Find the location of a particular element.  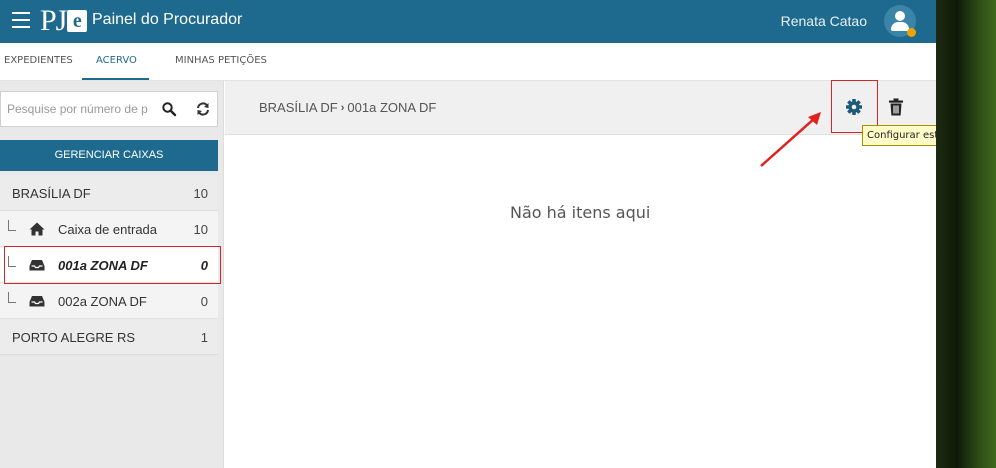

search-input is located at coordinates (77, 109).